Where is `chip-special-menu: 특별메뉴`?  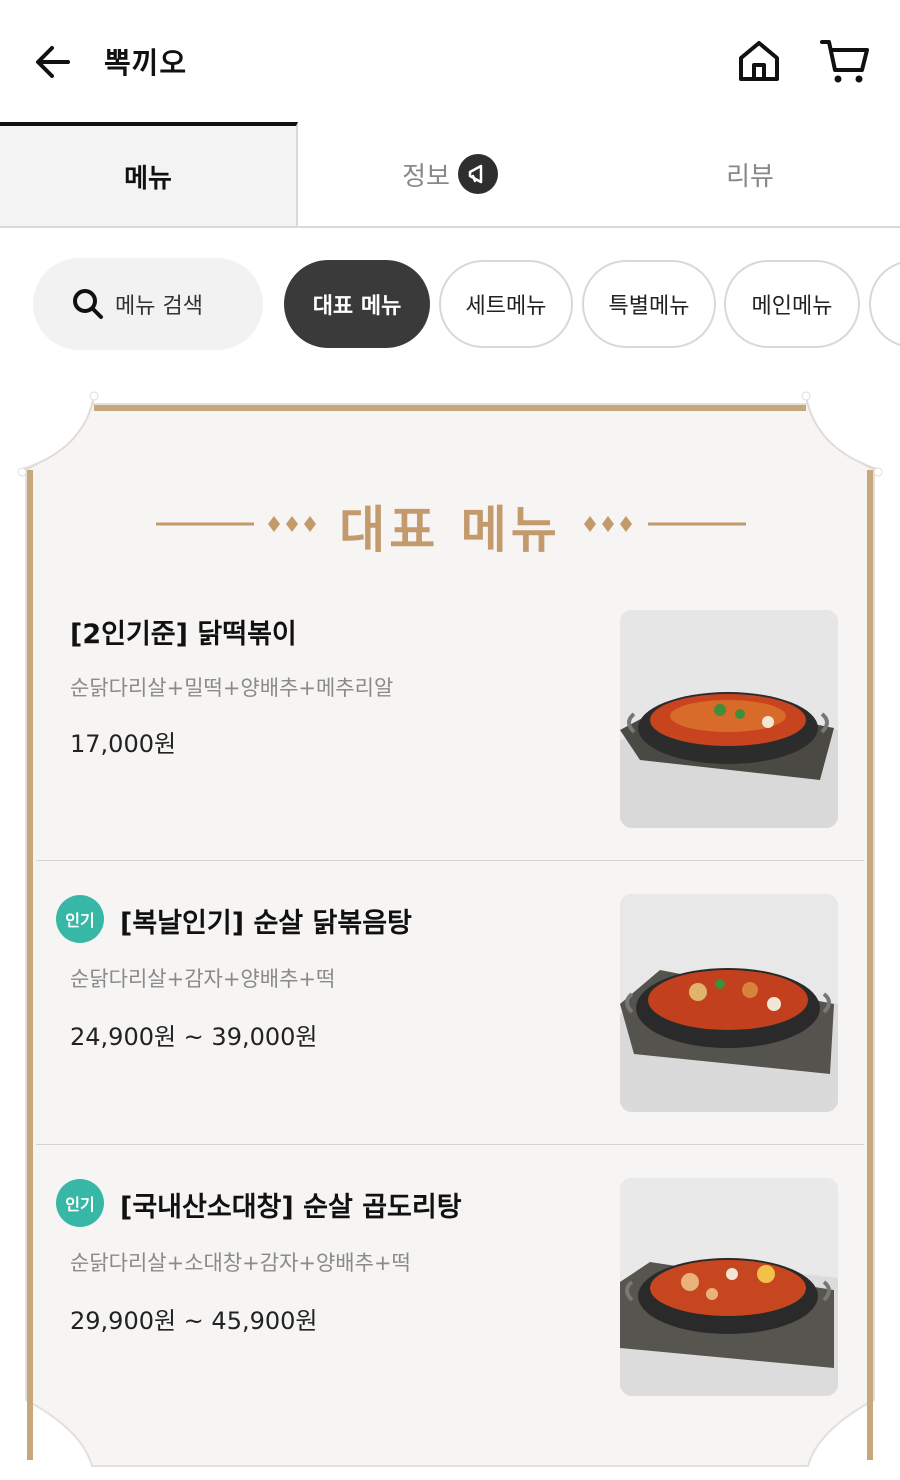
chip-special-menu: 특별메뉴 is located at coordinates (649, 304).